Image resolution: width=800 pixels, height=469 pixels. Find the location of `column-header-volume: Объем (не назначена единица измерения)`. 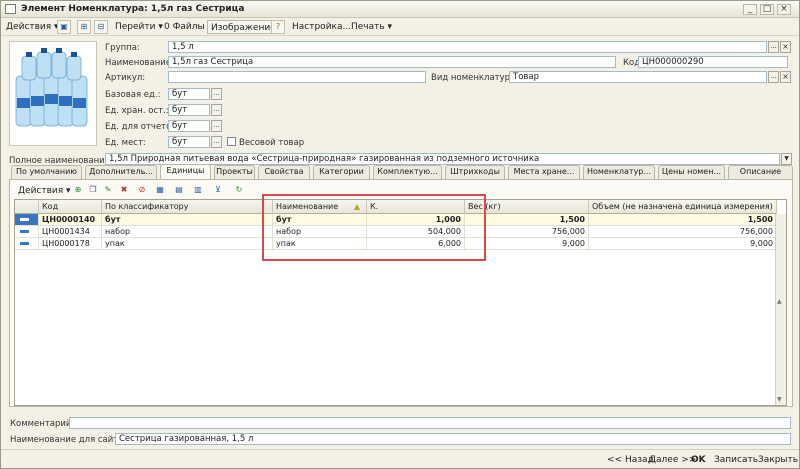

column-header-volume: Объем (не назначена единица измерения) is located at coordinates (683, 207).